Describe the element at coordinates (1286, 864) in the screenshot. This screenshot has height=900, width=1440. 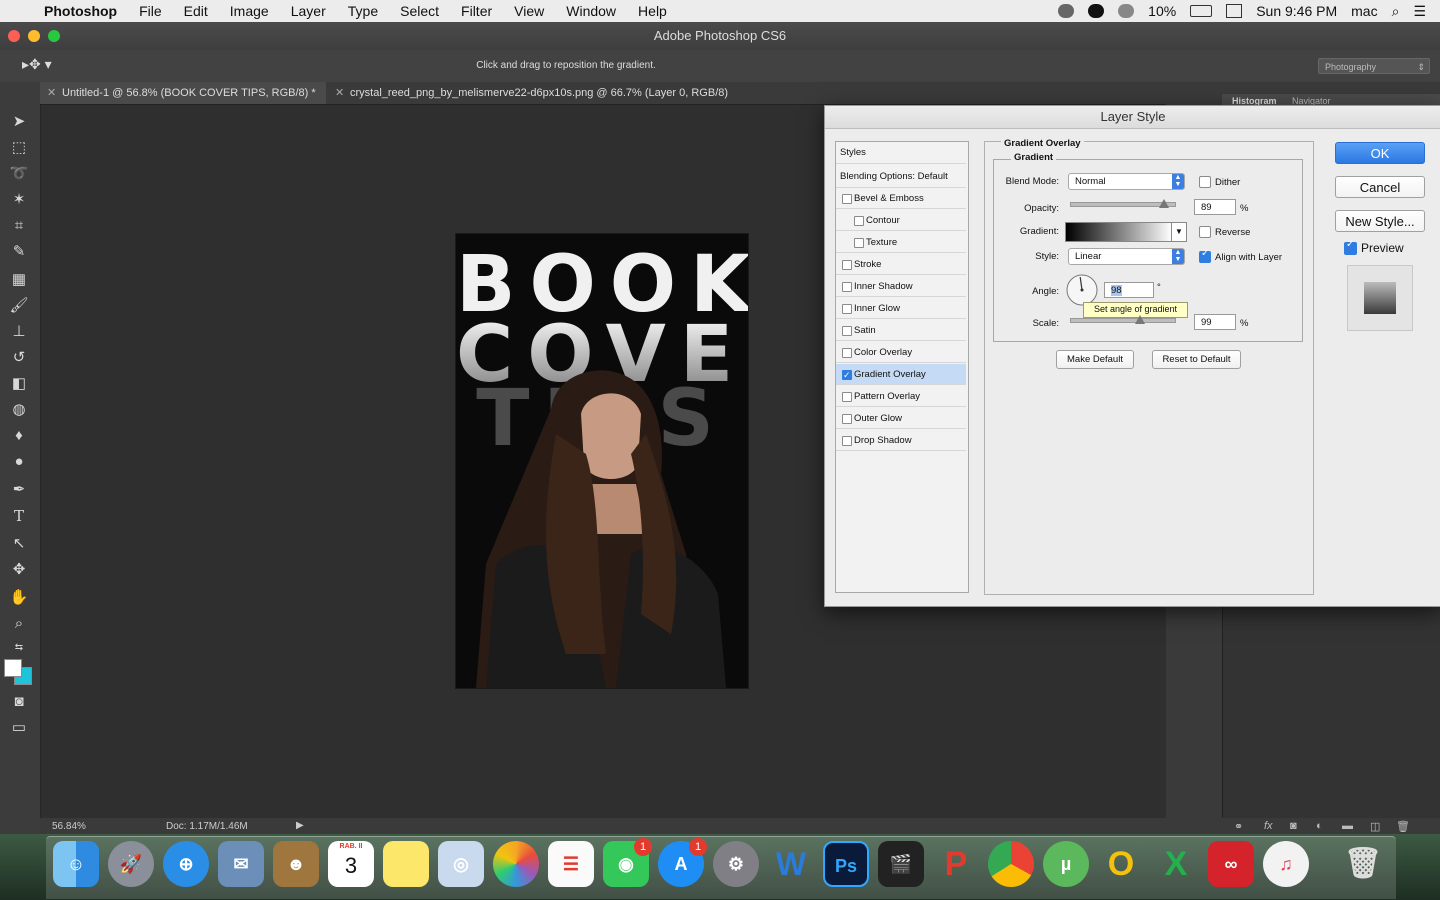
I see `itunes-icon: ♫` at that location.